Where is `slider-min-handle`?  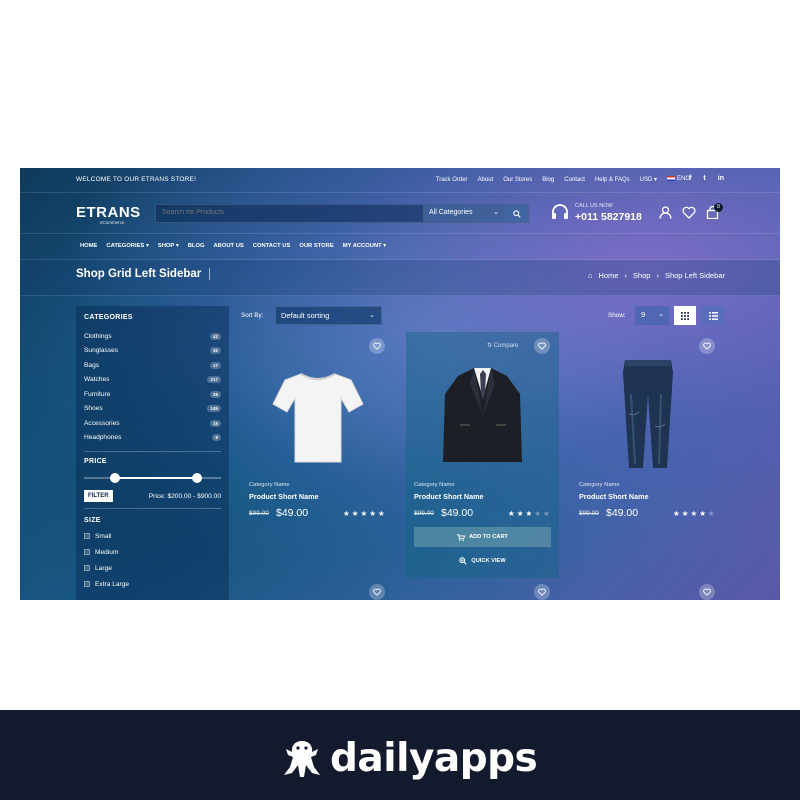
slider-min-handle is located at coordinates (115, 478).